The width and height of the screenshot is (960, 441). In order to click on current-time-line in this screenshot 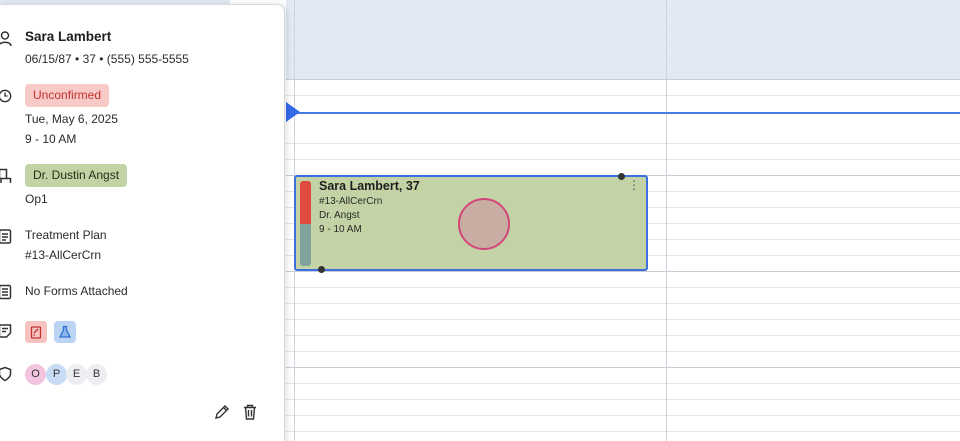, I will do `click(623, 113)`.